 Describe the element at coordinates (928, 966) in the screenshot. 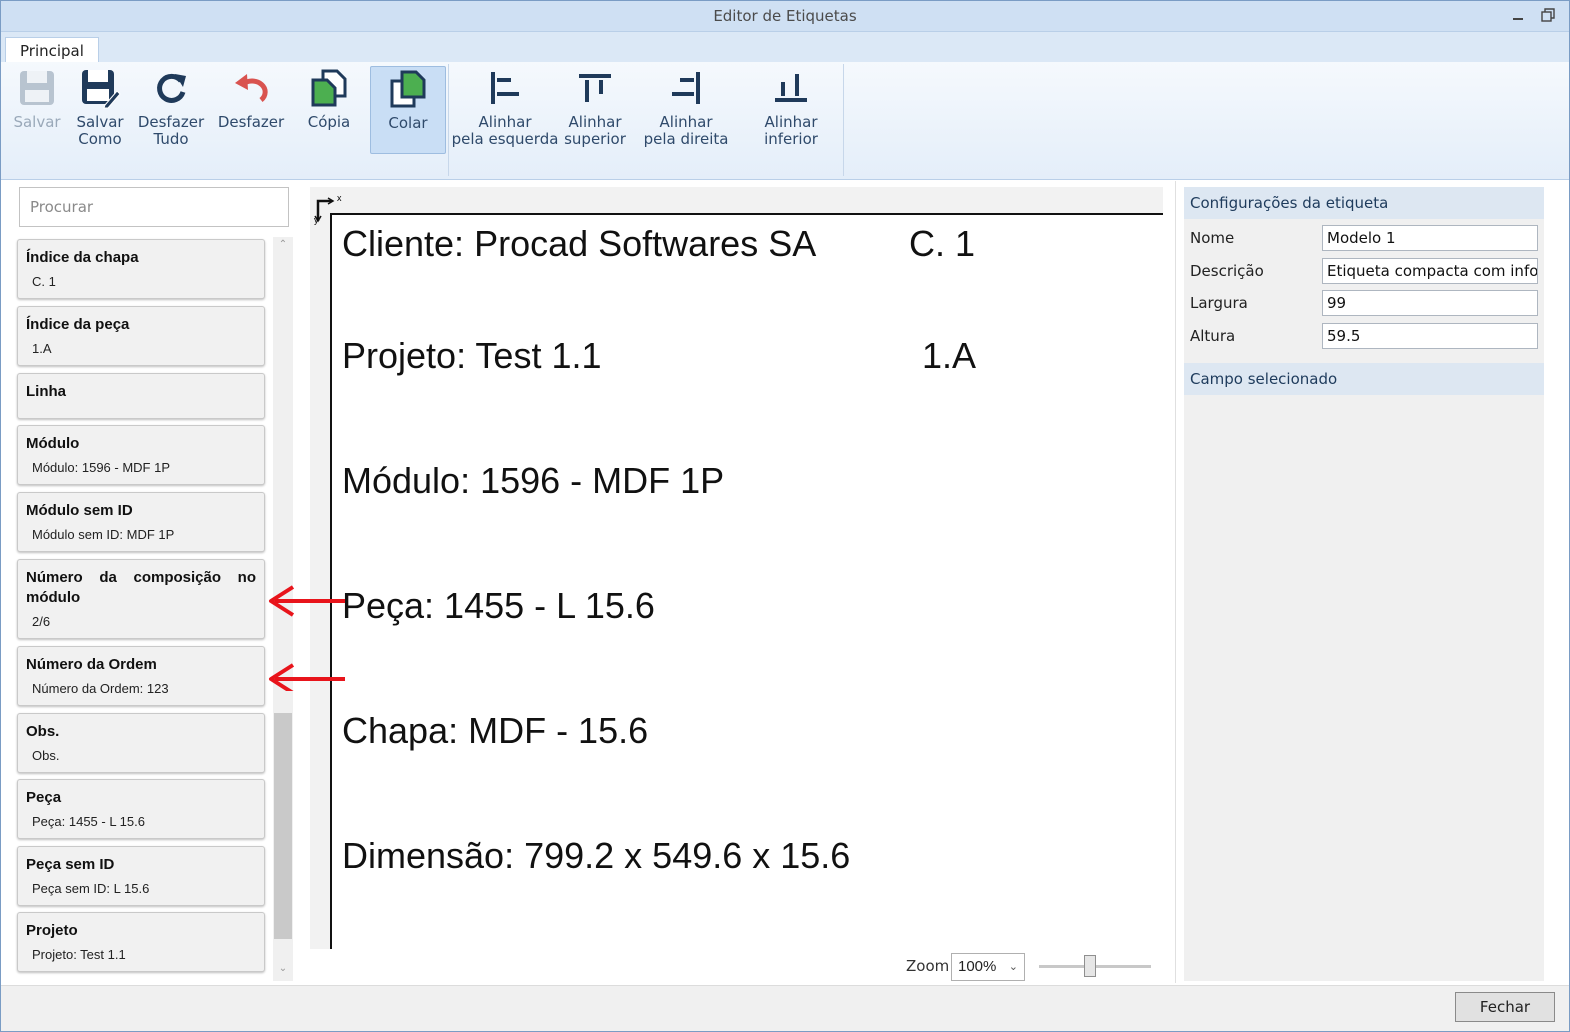

I see `zoom-label: Zoom` at that location.